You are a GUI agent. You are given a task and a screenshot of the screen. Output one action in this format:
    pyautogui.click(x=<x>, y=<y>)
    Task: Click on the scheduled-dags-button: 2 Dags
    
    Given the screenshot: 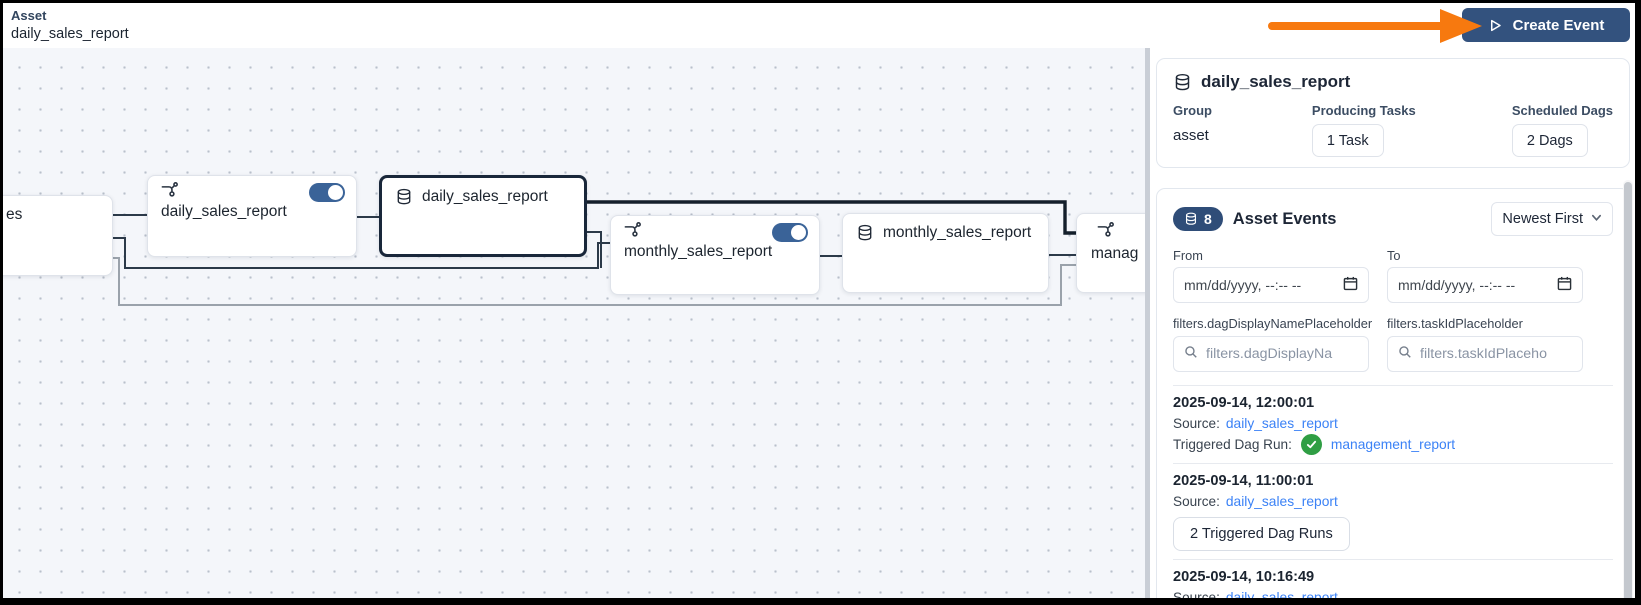 What is the action you would take?
    pyautogui.click(x=1549, y=140)
    